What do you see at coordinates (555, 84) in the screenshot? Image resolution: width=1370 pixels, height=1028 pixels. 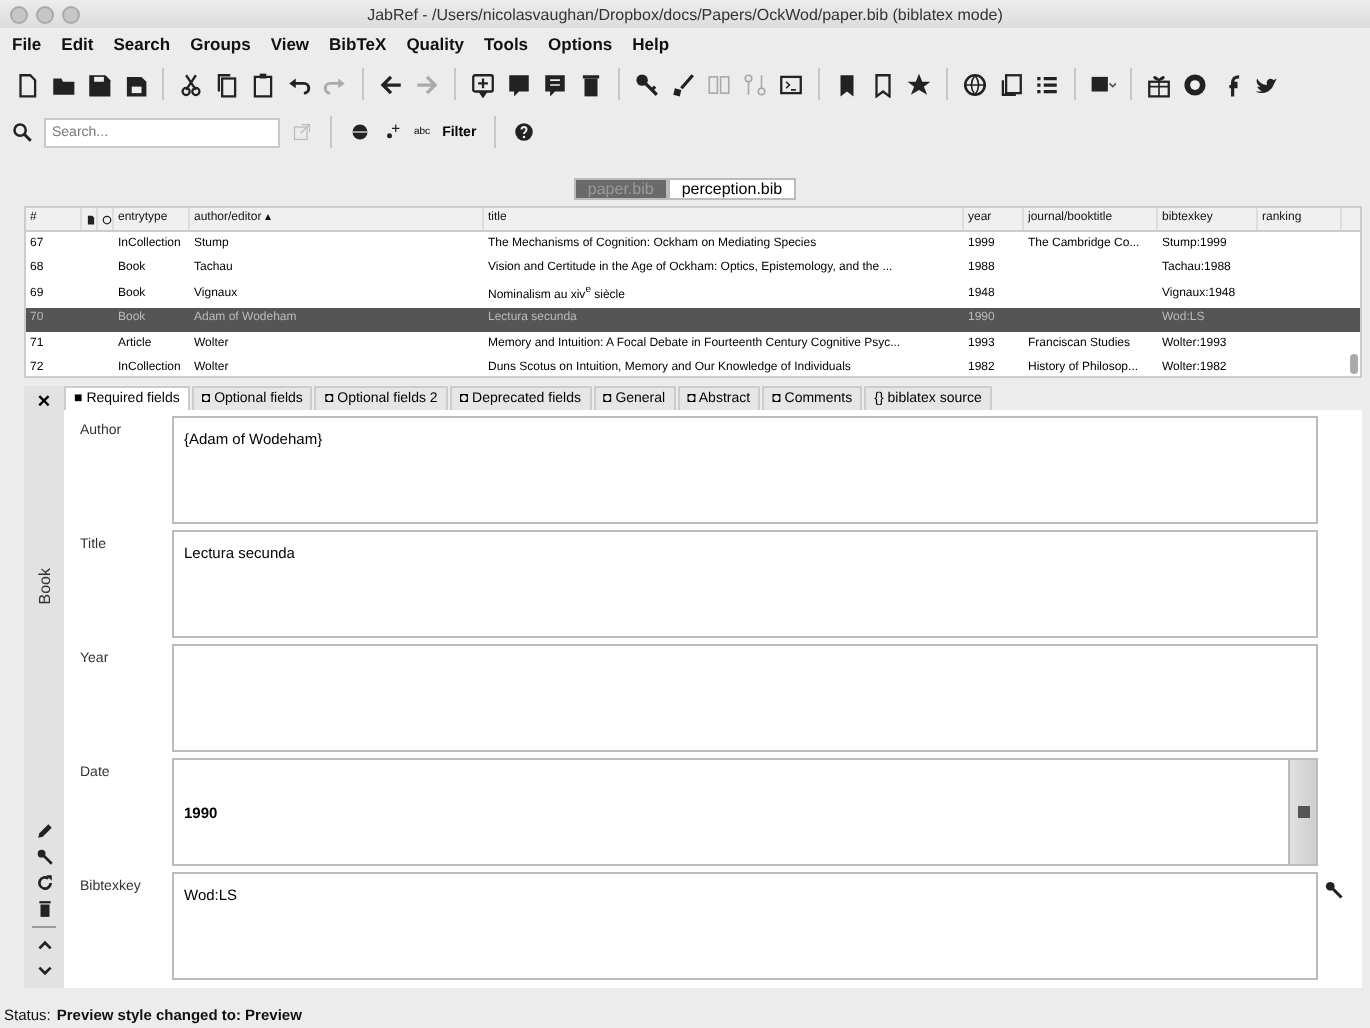 I see `note-icon` at bounding box center [555, 84].